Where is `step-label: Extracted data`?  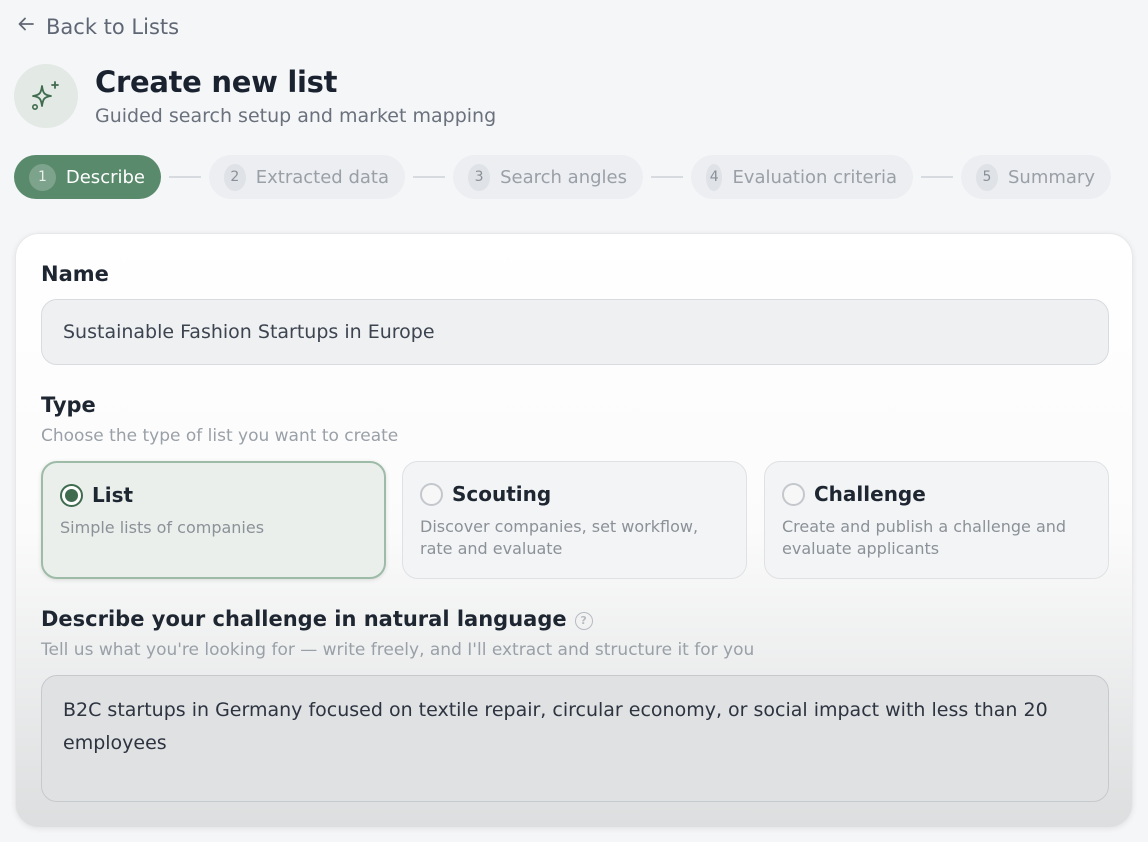 step-label: Extracted data is located at coordinates (322, 177).